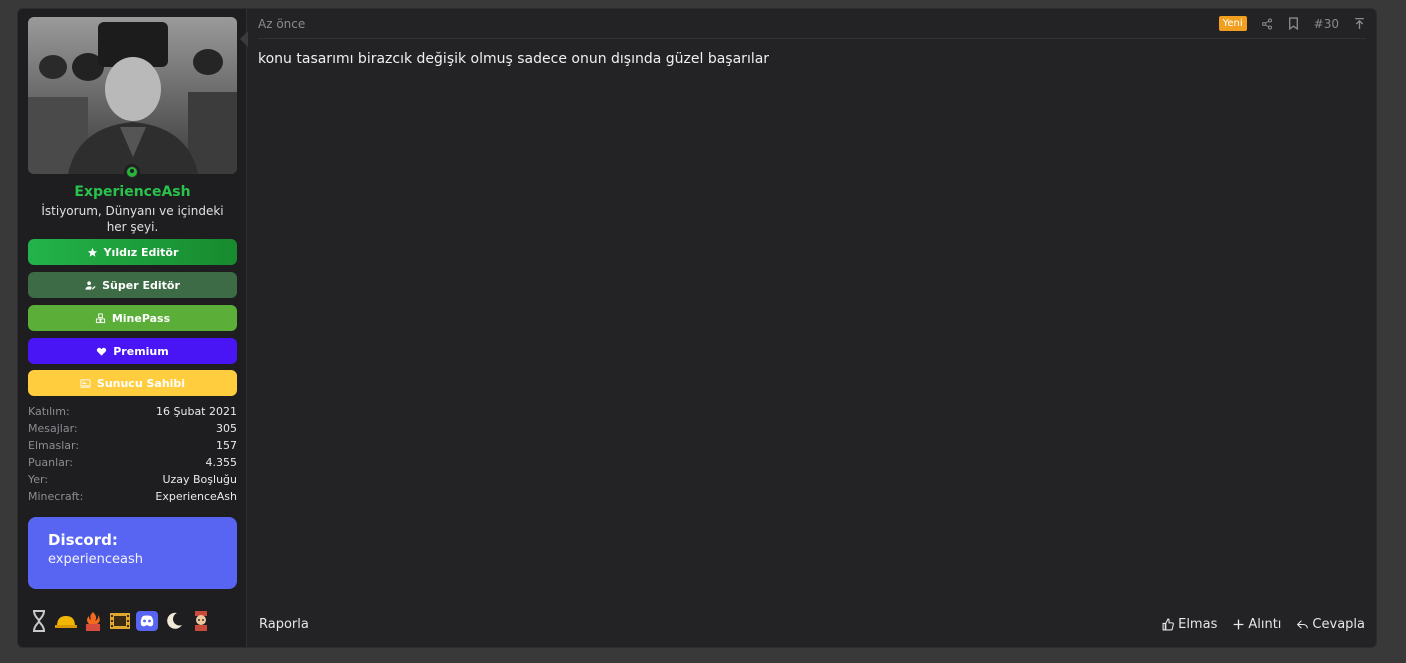  I want to click on stat-value: 305, so click(226, 428).